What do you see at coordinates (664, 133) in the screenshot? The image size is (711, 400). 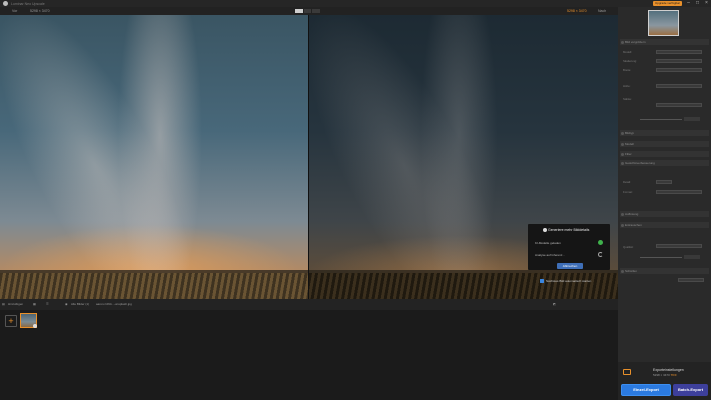 I see `section-header: Bildtyp` at bounding box center [664, 133].